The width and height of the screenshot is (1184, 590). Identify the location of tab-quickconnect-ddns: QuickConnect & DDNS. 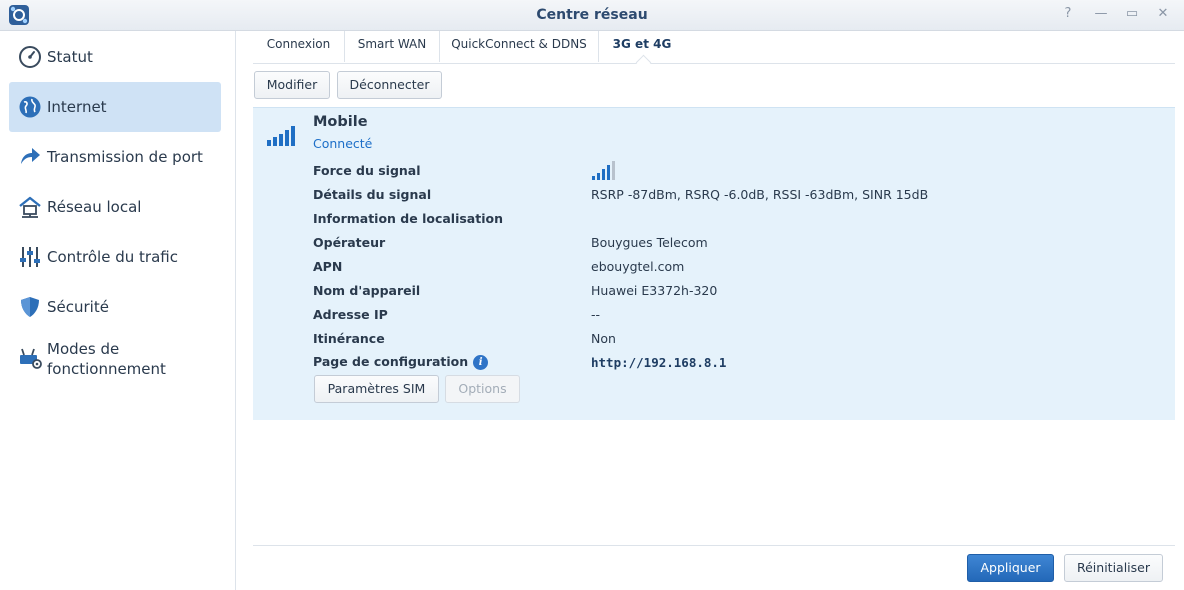
(519, 46).